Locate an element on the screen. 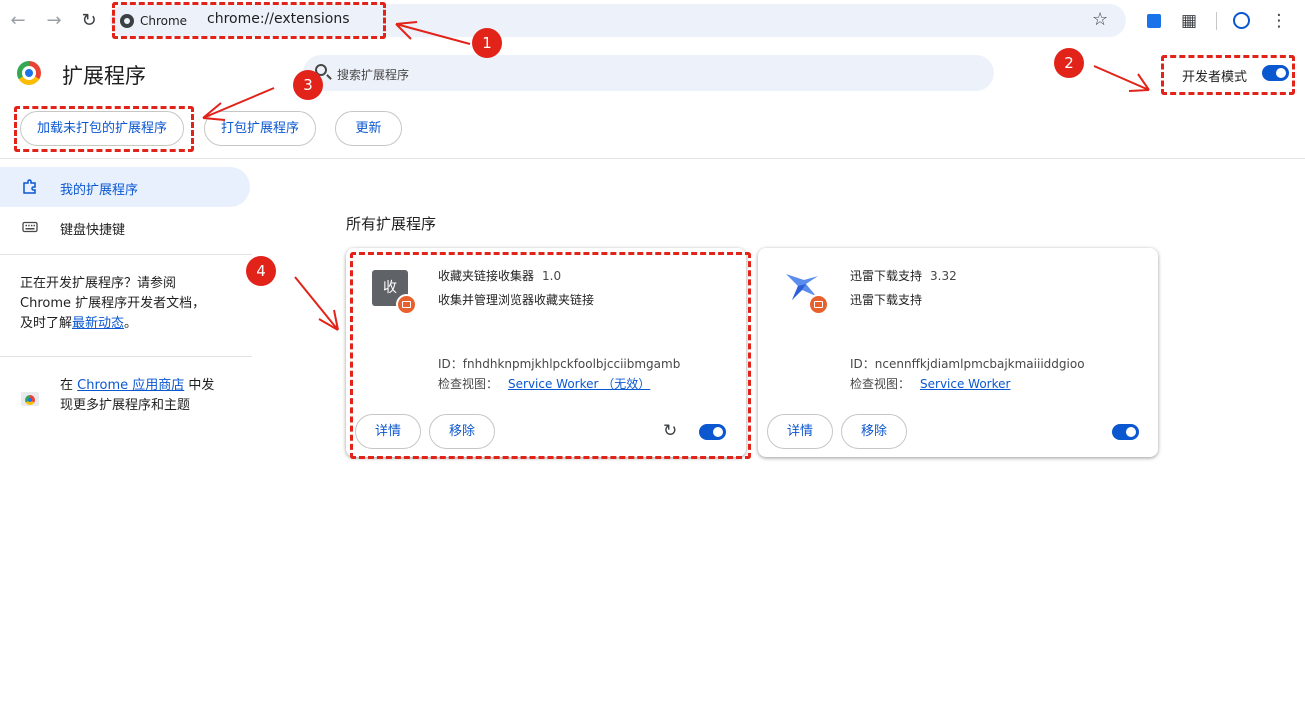 This screenshot has width=1305, height=708. annotation-badge-4: 4 is located at coordinates (261, 271).